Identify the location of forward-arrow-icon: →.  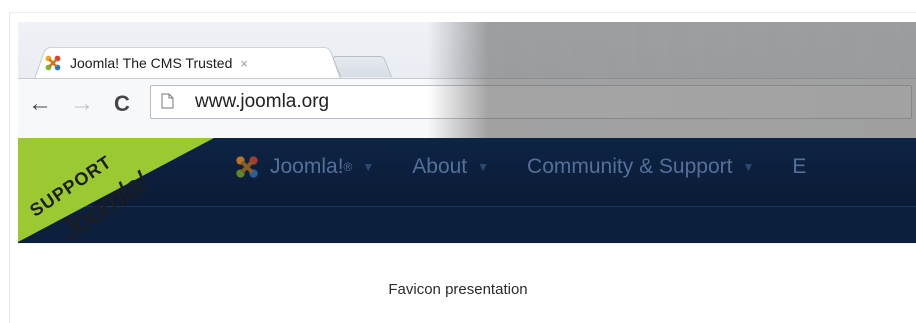
(82, 104).